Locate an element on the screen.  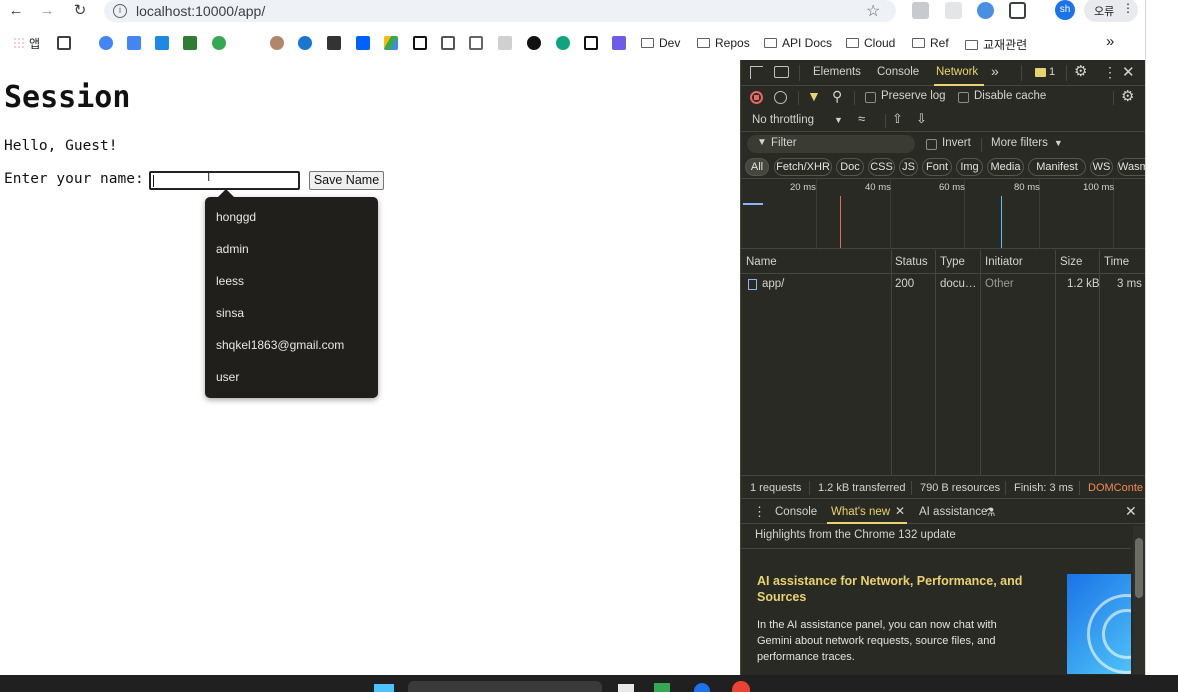
clear-icon is located at coordinates (780, 97).